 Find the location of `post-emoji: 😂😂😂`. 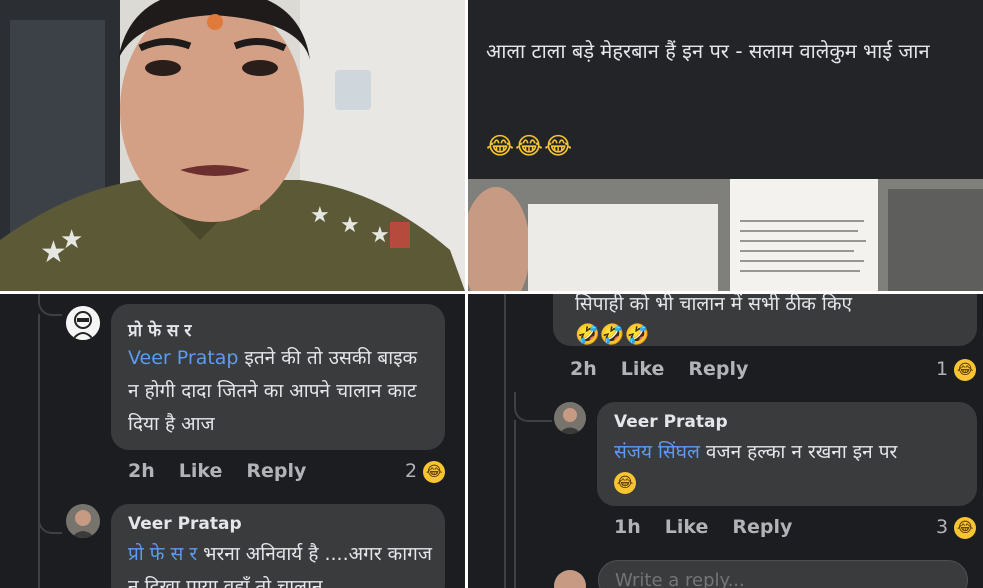

post-emoji: 😂😂😂 is located at coordinates (530, 146).